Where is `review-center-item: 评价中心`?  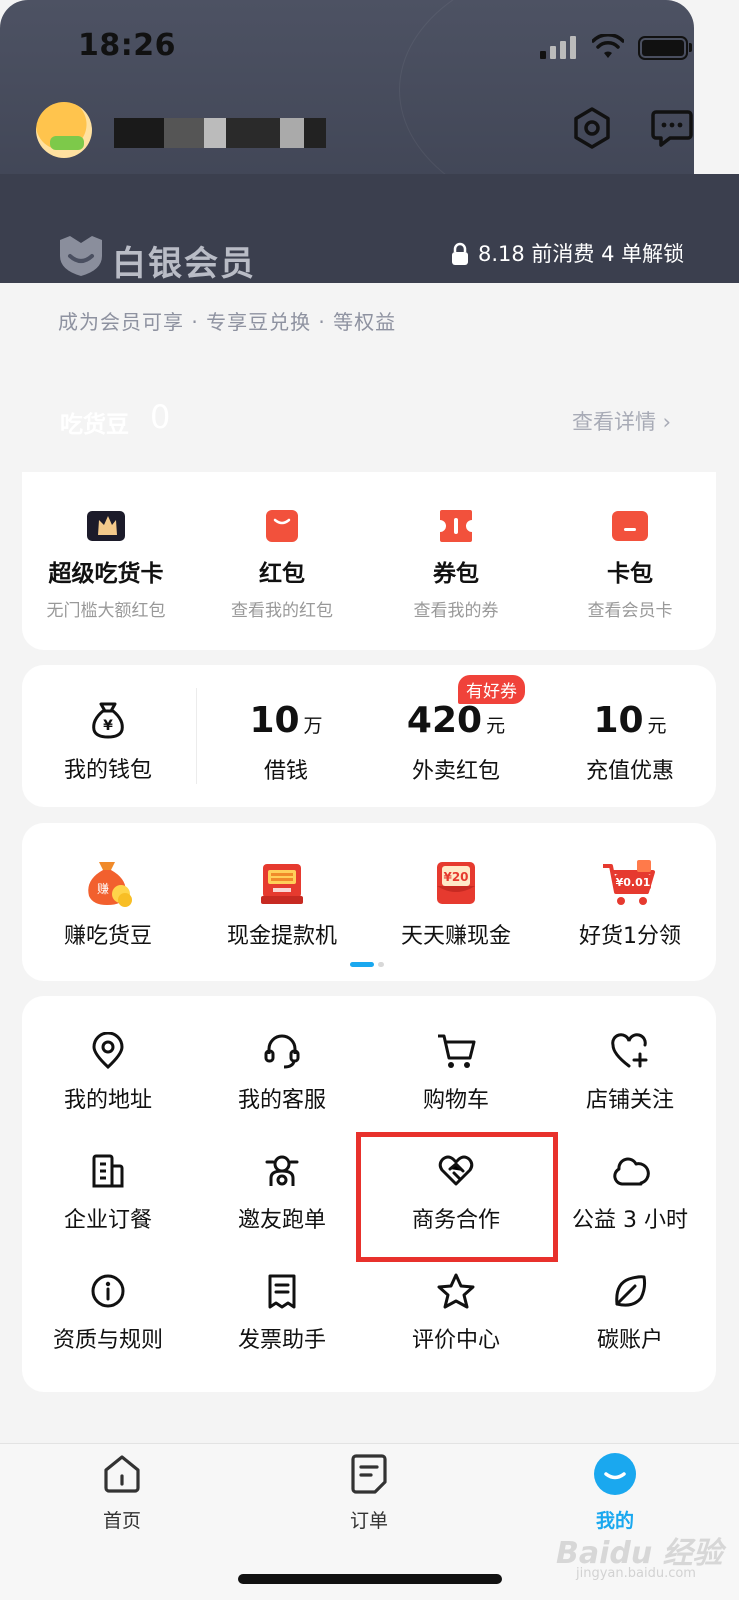
review-center-item: 评价中心 is located at coordinates (456, 1313).